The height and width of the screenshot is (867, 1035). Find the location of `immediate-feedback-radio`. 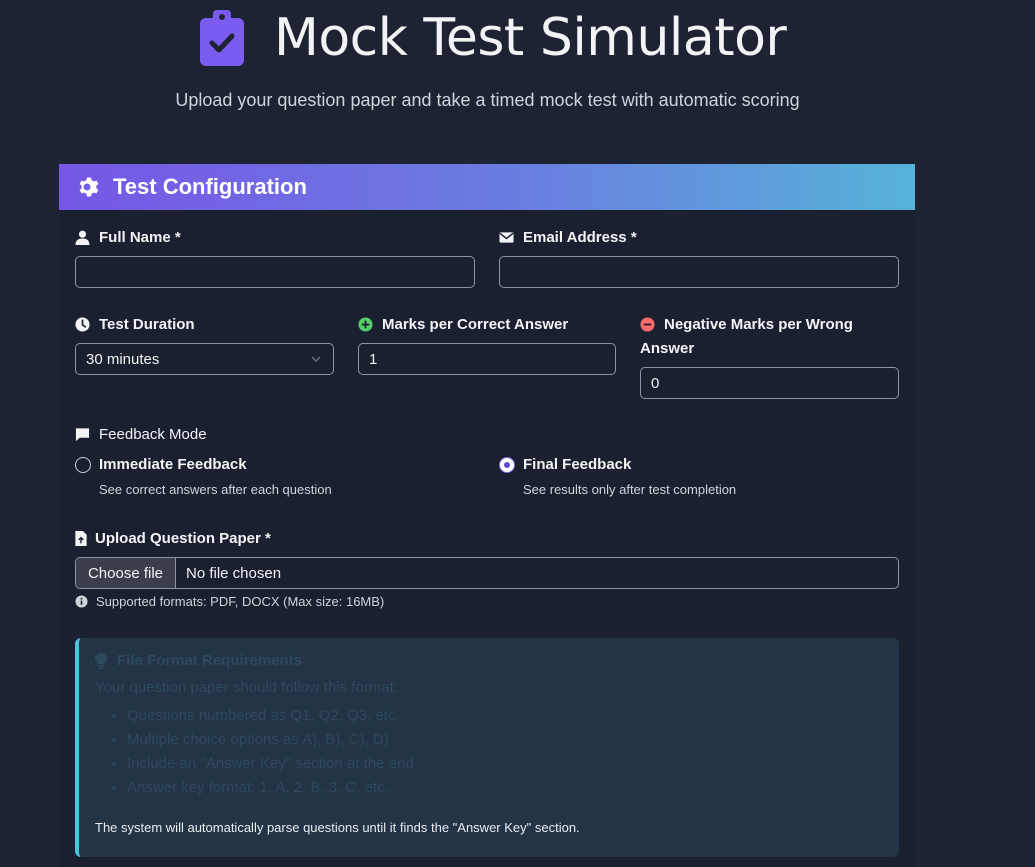

immediate-feedback-radio is located at coordinates (83, 465).